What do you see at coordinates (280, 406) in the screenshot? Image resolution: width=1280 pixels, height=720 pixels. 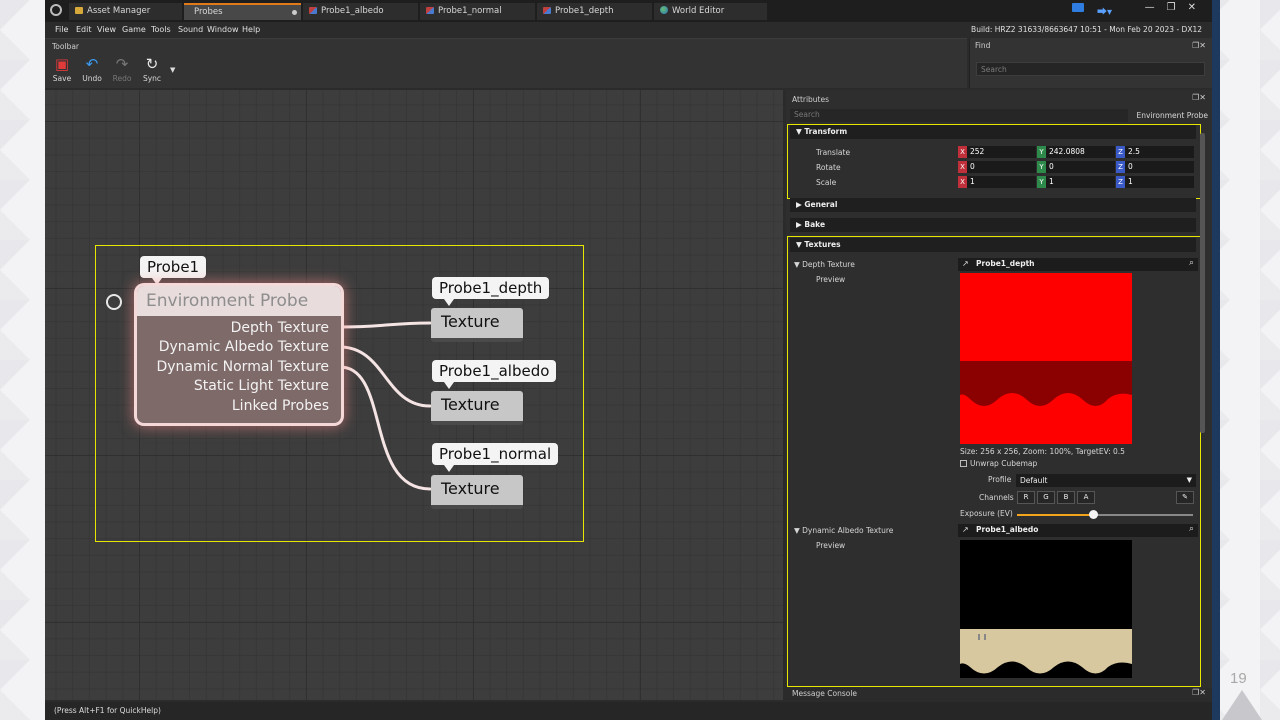 I see `port-linked-probes: Linked Probes` at bounding box center [280, 406].